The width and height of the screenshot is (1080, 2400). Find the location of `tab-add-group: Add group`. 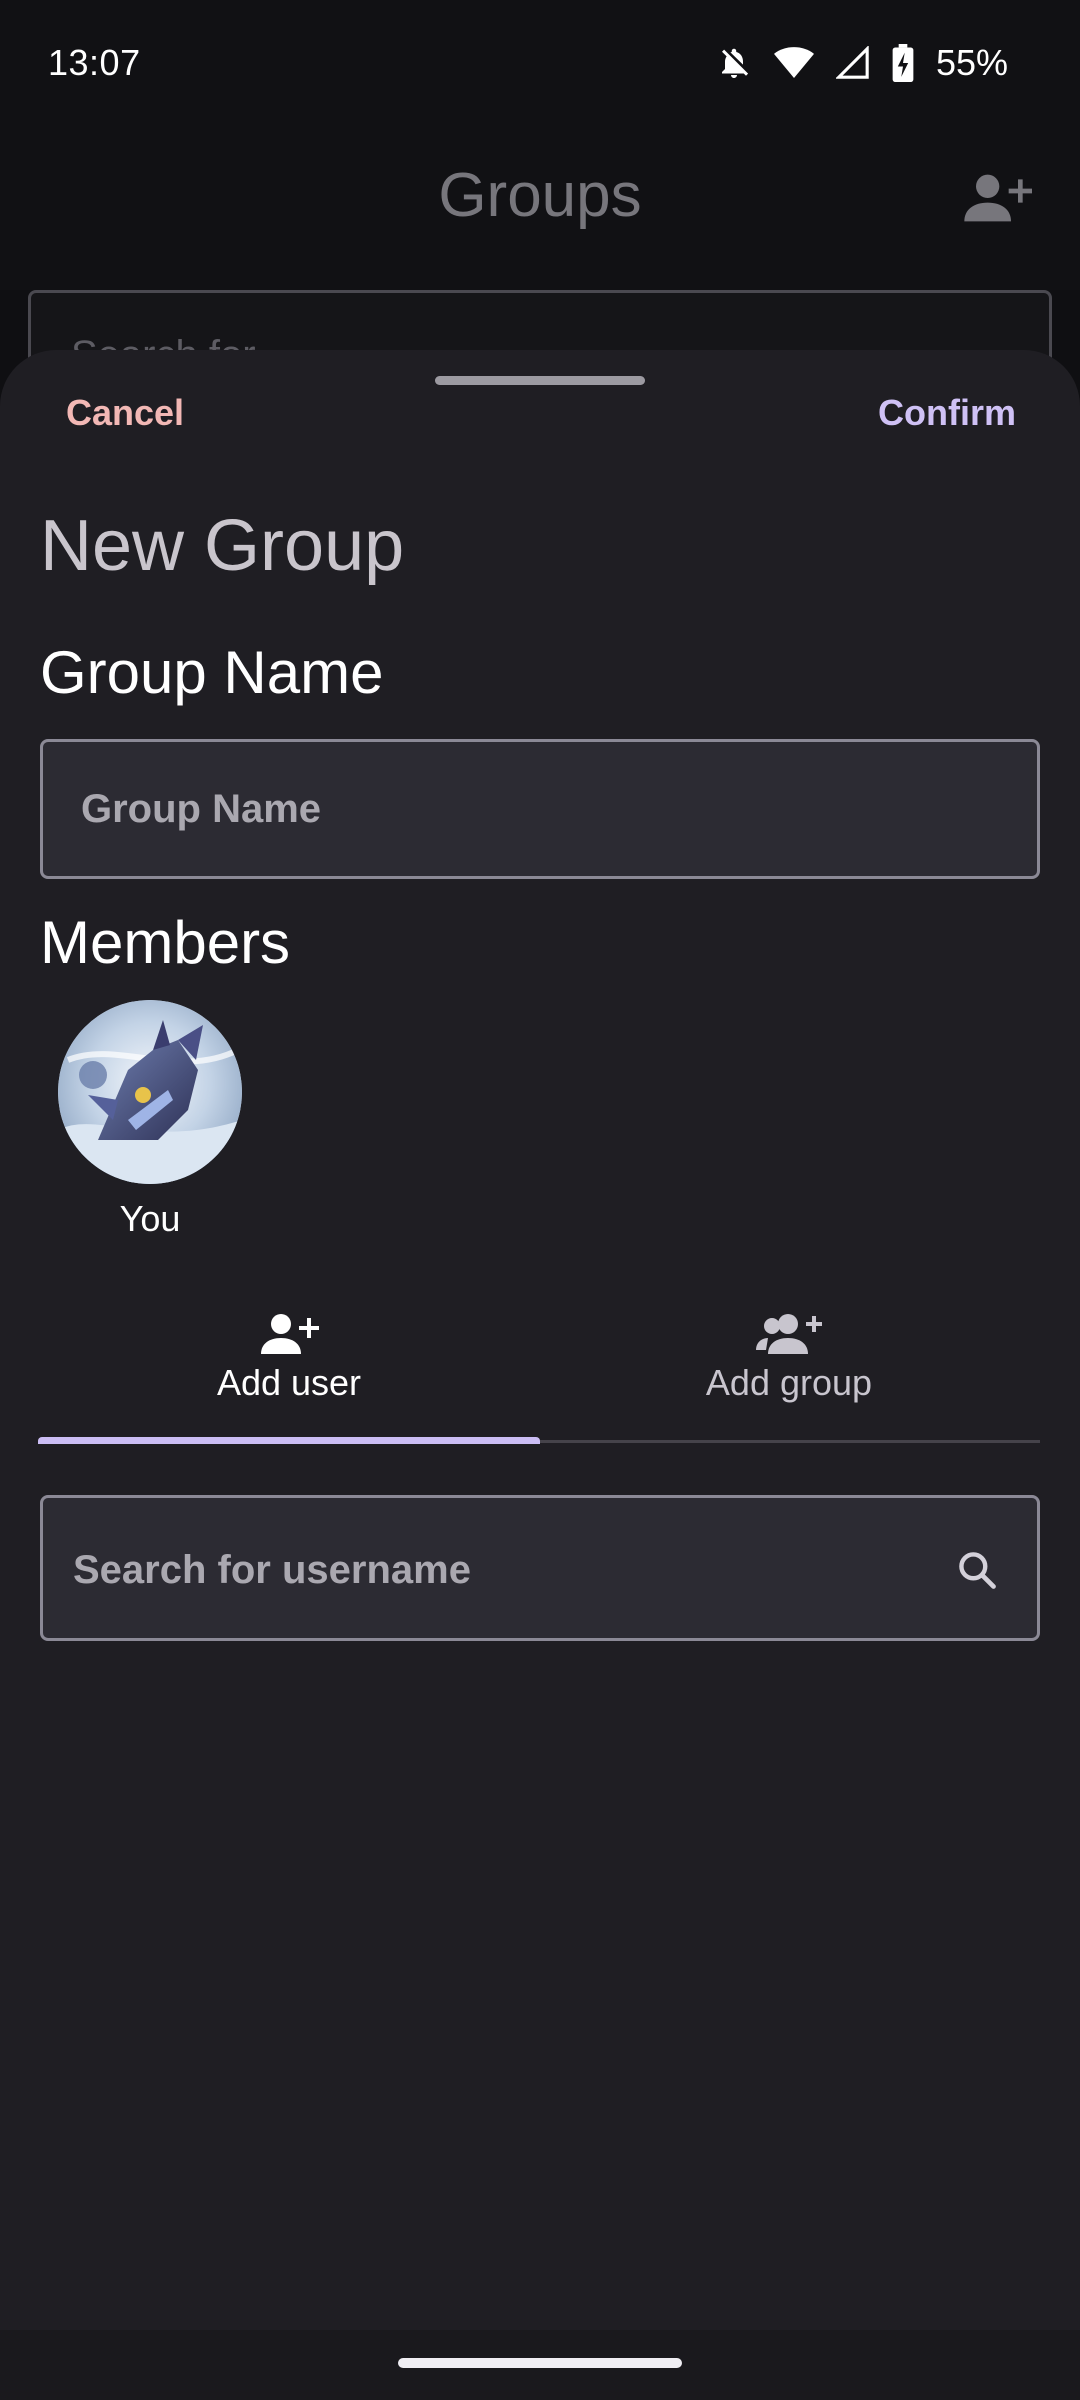

tab-add-group: Add group is located at coordinates (789, 1356).